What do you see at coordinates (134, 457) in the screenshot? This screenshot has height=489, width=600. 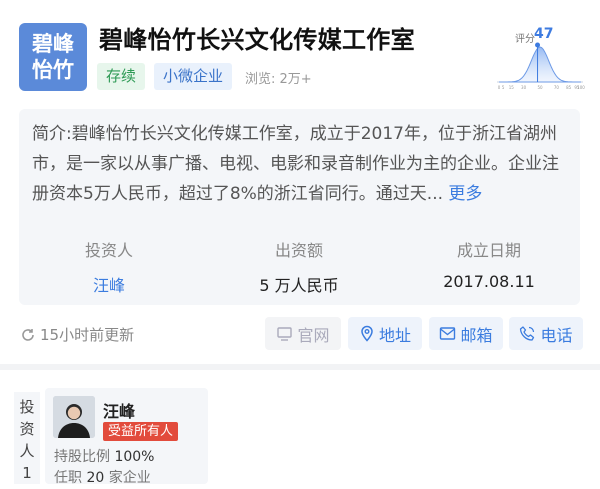 I see `share-value: 100%` at bounding box center [134, 457].